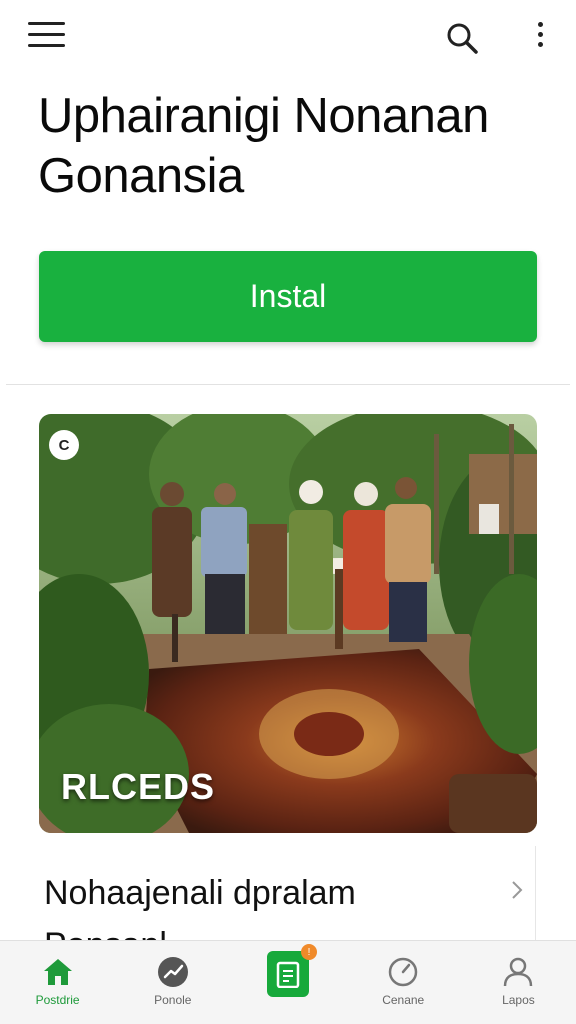 The width and height of the screenshot is (576, 1024). Describe the element at coordinates (518, 1000) in the screenshot. I see `nav-label: Lapos` at that location.